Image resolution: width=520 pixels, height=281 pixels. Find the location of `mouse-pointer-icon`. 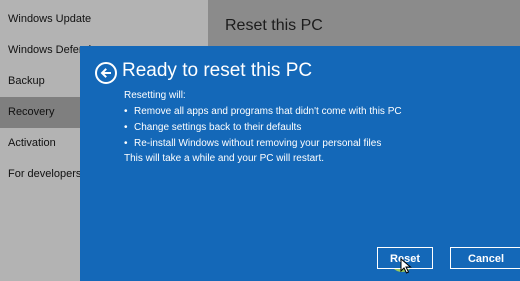

mouse-pointer-icon is located at coordinates (406, 266).